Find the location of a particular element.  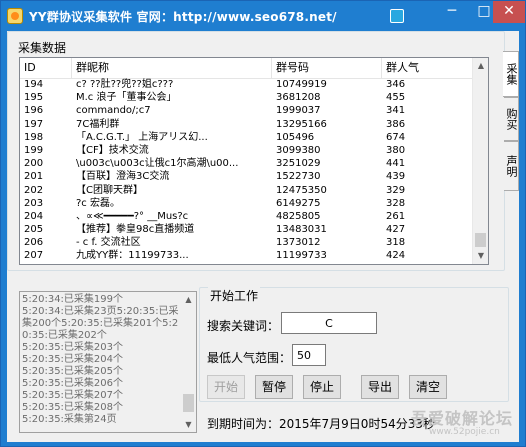

cell-name: 【C团聊天群】 is located at coordinates (109, 190).